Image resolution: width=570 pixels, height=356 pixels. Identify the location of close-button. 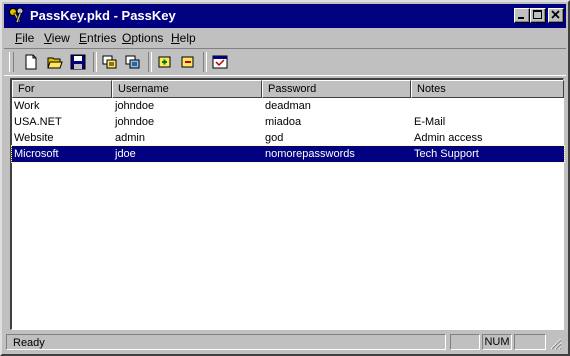
(556, 15).